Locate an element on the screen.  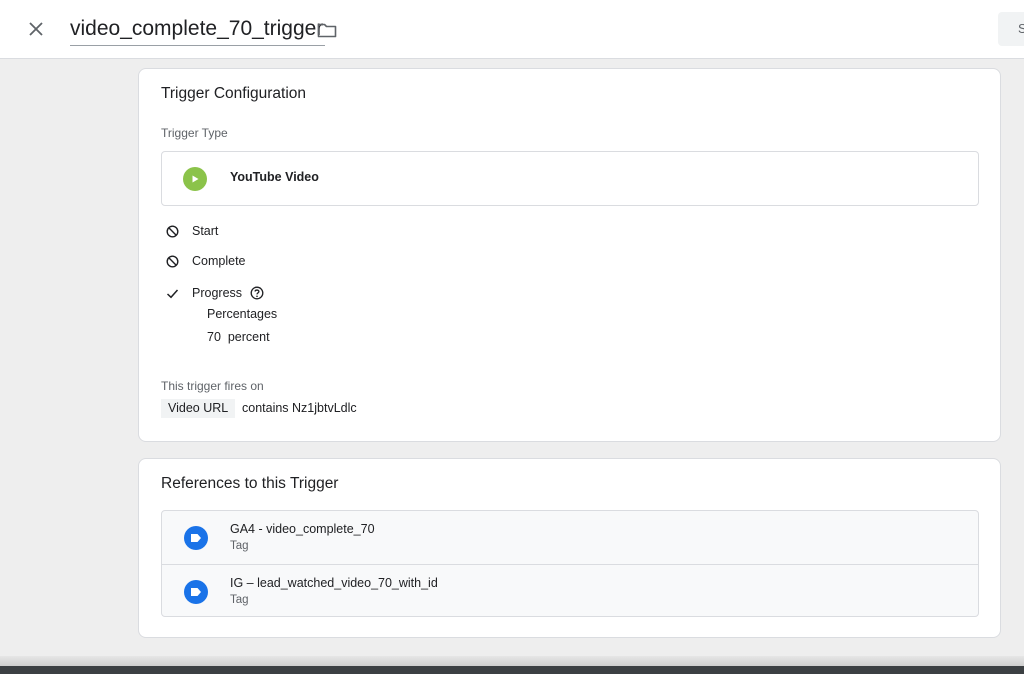
progress-unit: percent is located at coordinates (248, 337).